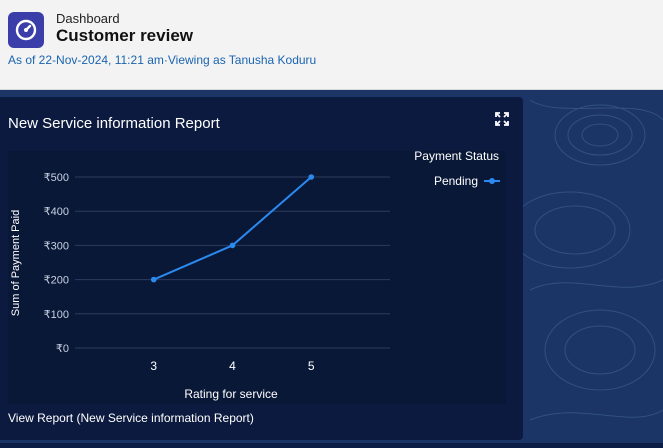  Describe the element at coordinates (56, 281) in the screenshot. I see `y-tick-label: ₹200` at that location.